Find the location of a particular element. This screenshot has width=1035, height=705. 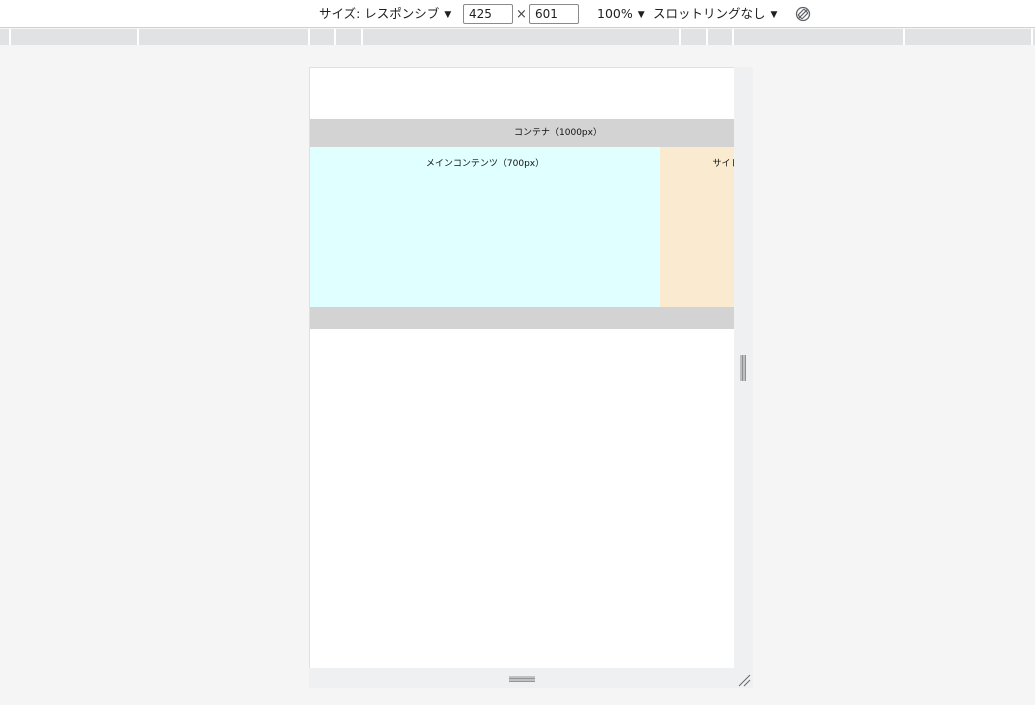

sidebar-label: サイドバー is located at coordinates (723, 164).